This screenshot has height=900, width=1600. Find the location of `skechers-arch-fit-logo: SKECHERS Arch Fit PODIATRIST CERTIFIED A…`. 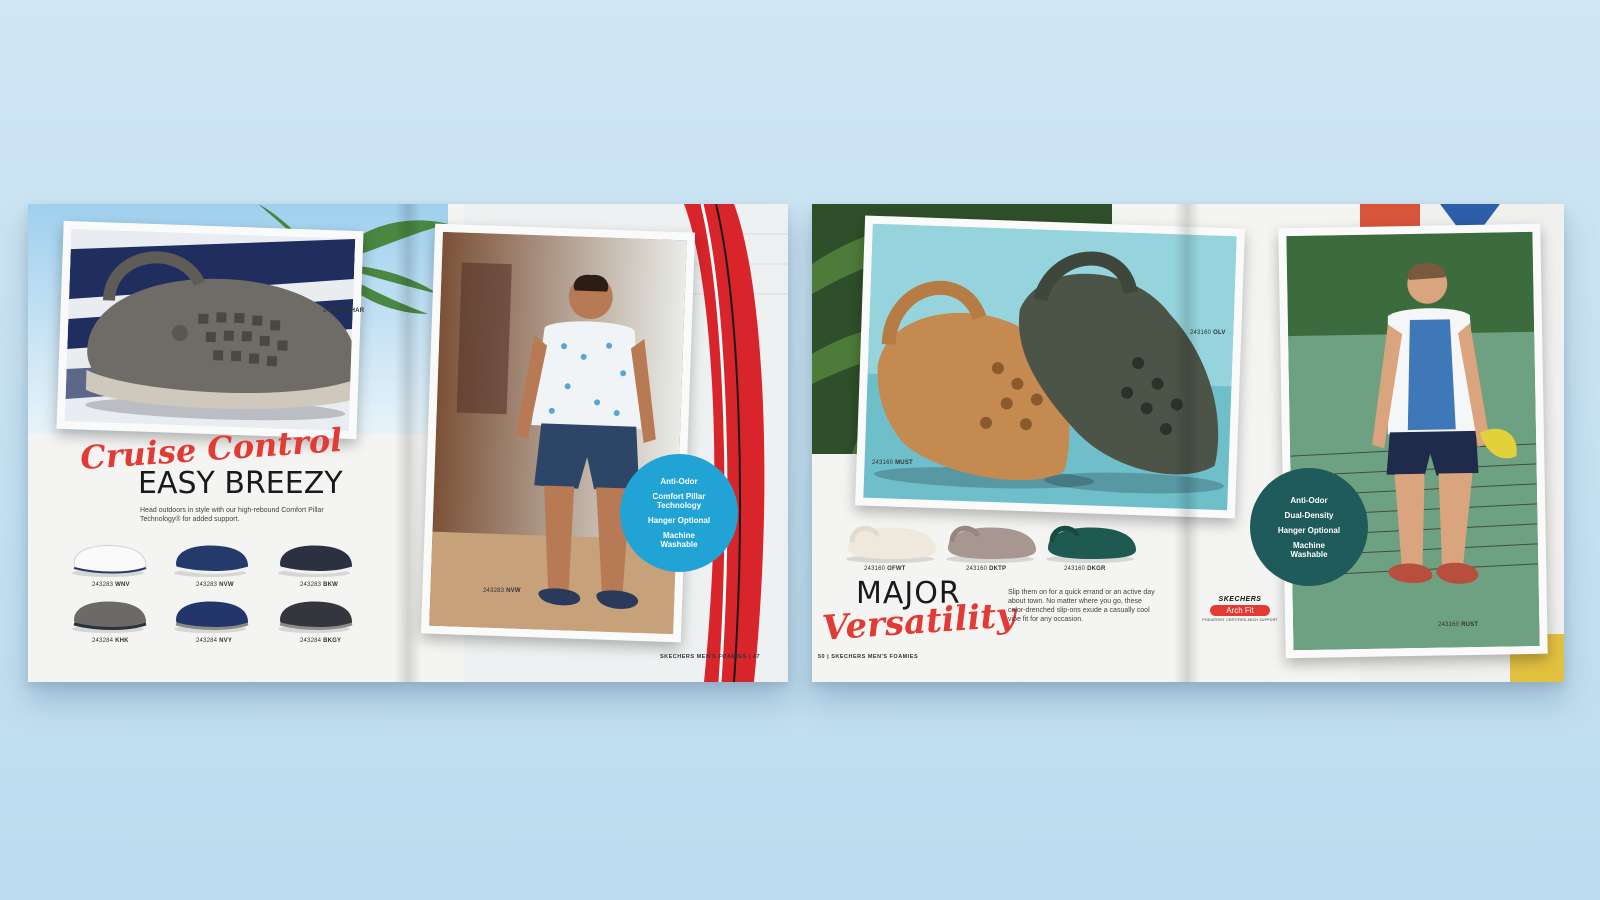

skechers-arch-fit-logo: SKECHERS Arch Fit PODIATRIST CERTIFIED A… is located at coordinates (1240, 614).